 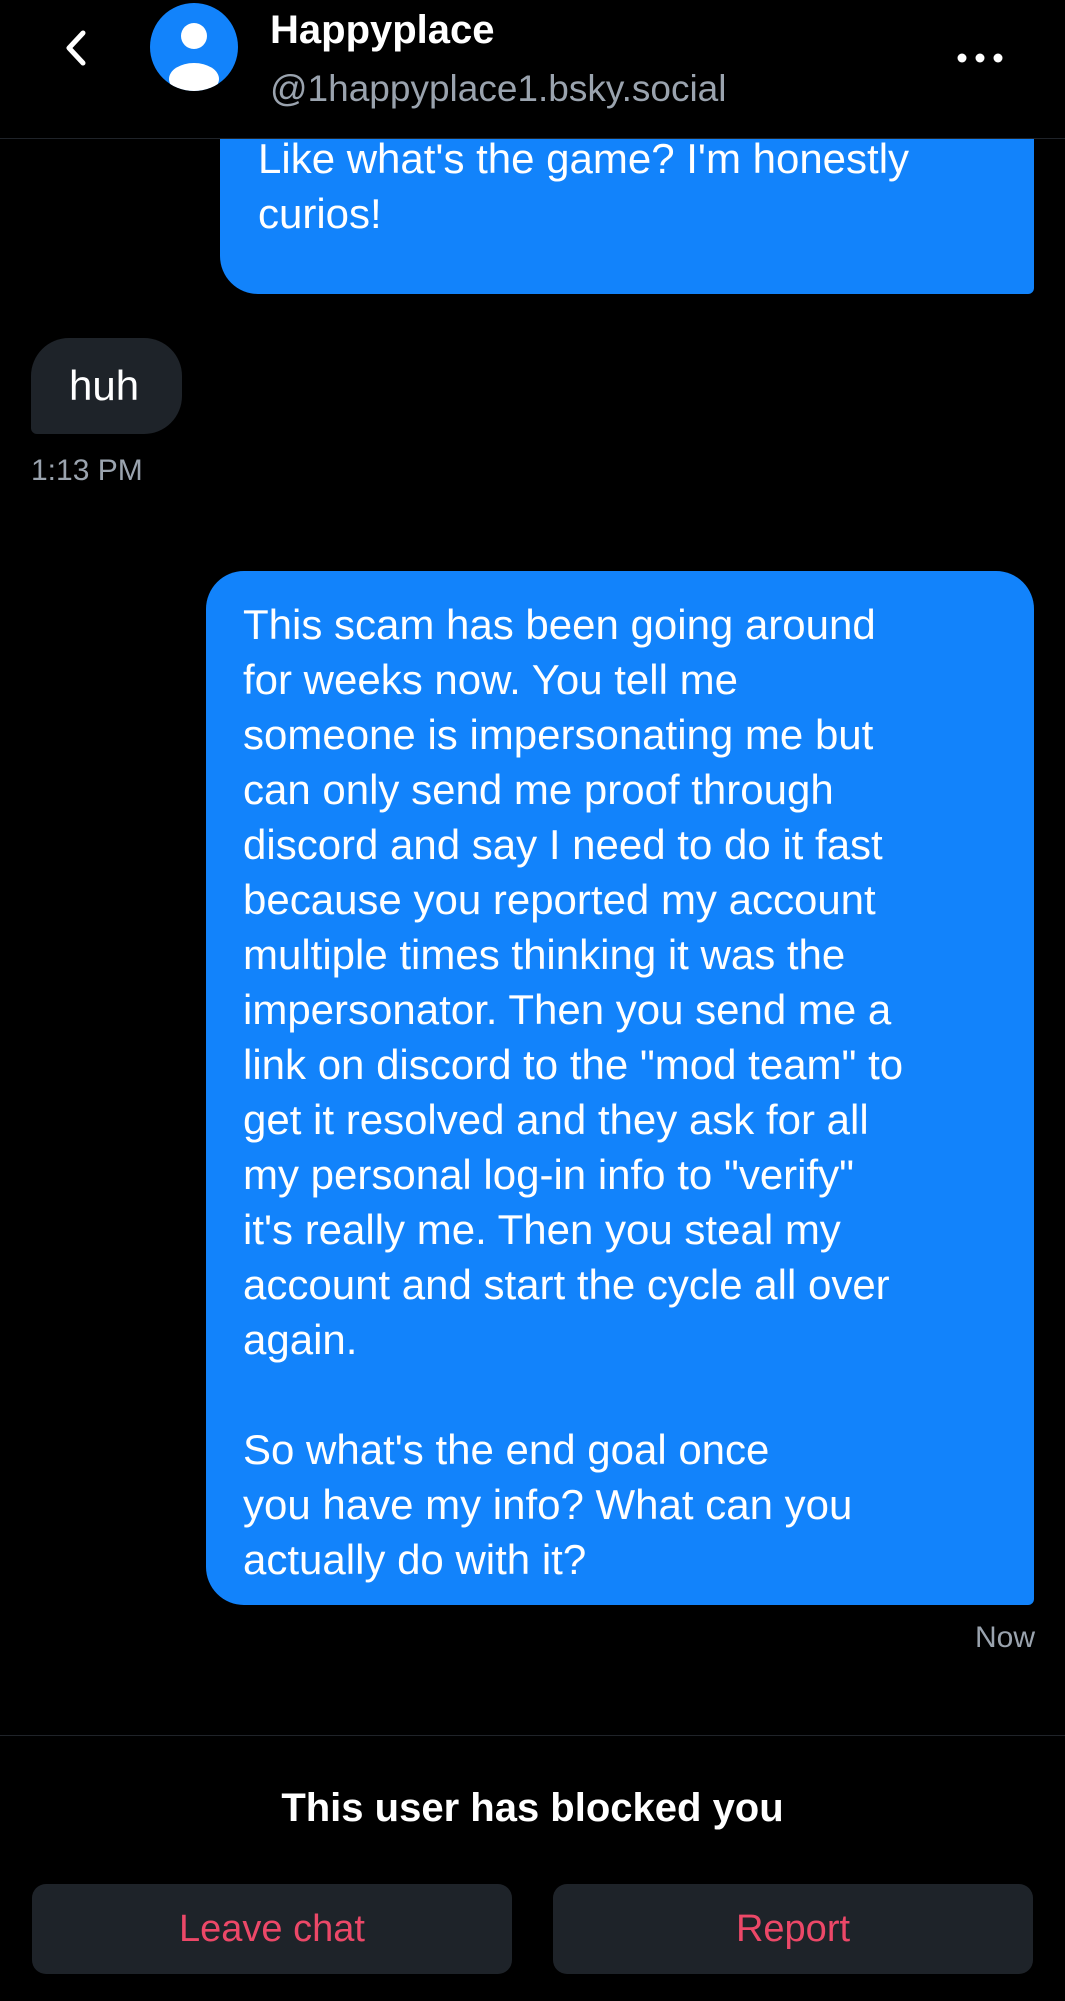 What do you see at coordinates (106, 386) in the screenshot?
I see `message-bubble-received: huh` at bounding box center [106, 386].